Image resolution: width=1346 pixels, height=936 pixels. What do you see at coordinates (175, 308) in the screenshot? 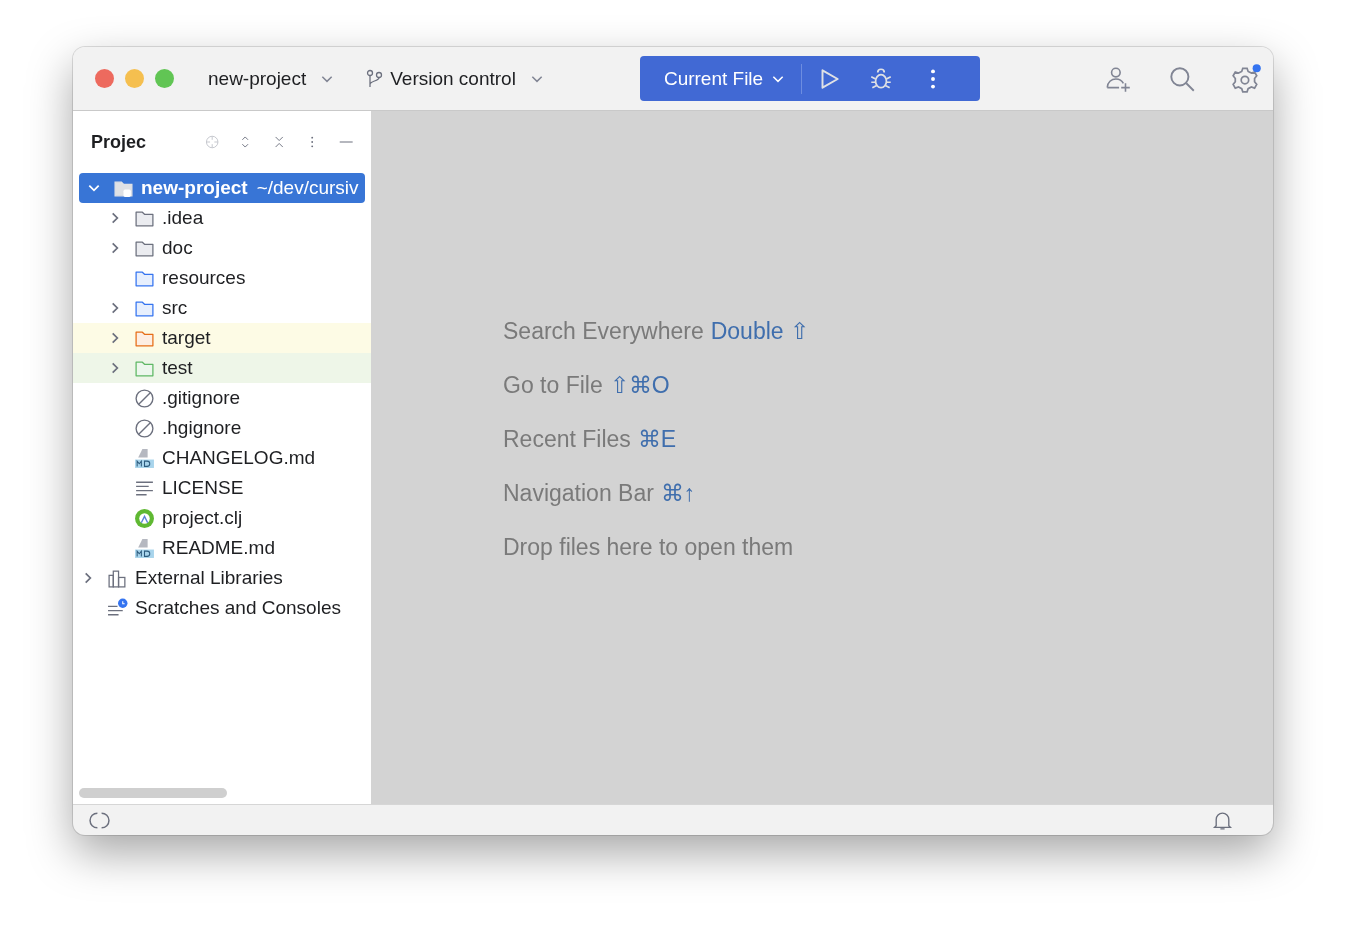
I see `item-name: src` at bounding box center [175, 308].